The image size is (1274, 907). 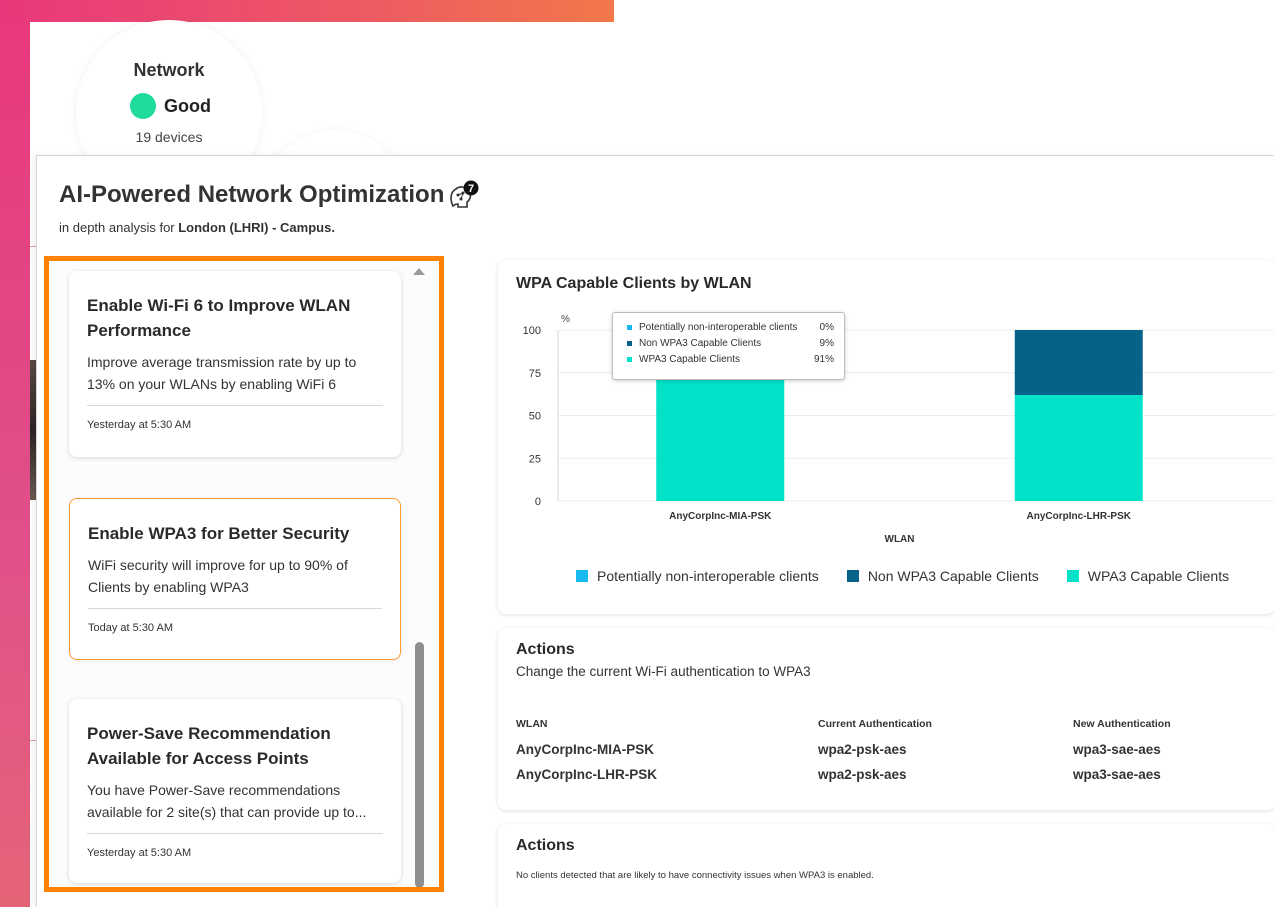 What do you see at coordinates (143, 106) in the screenshot?
I see `status-good-icon` at bounding box center [143, 106].